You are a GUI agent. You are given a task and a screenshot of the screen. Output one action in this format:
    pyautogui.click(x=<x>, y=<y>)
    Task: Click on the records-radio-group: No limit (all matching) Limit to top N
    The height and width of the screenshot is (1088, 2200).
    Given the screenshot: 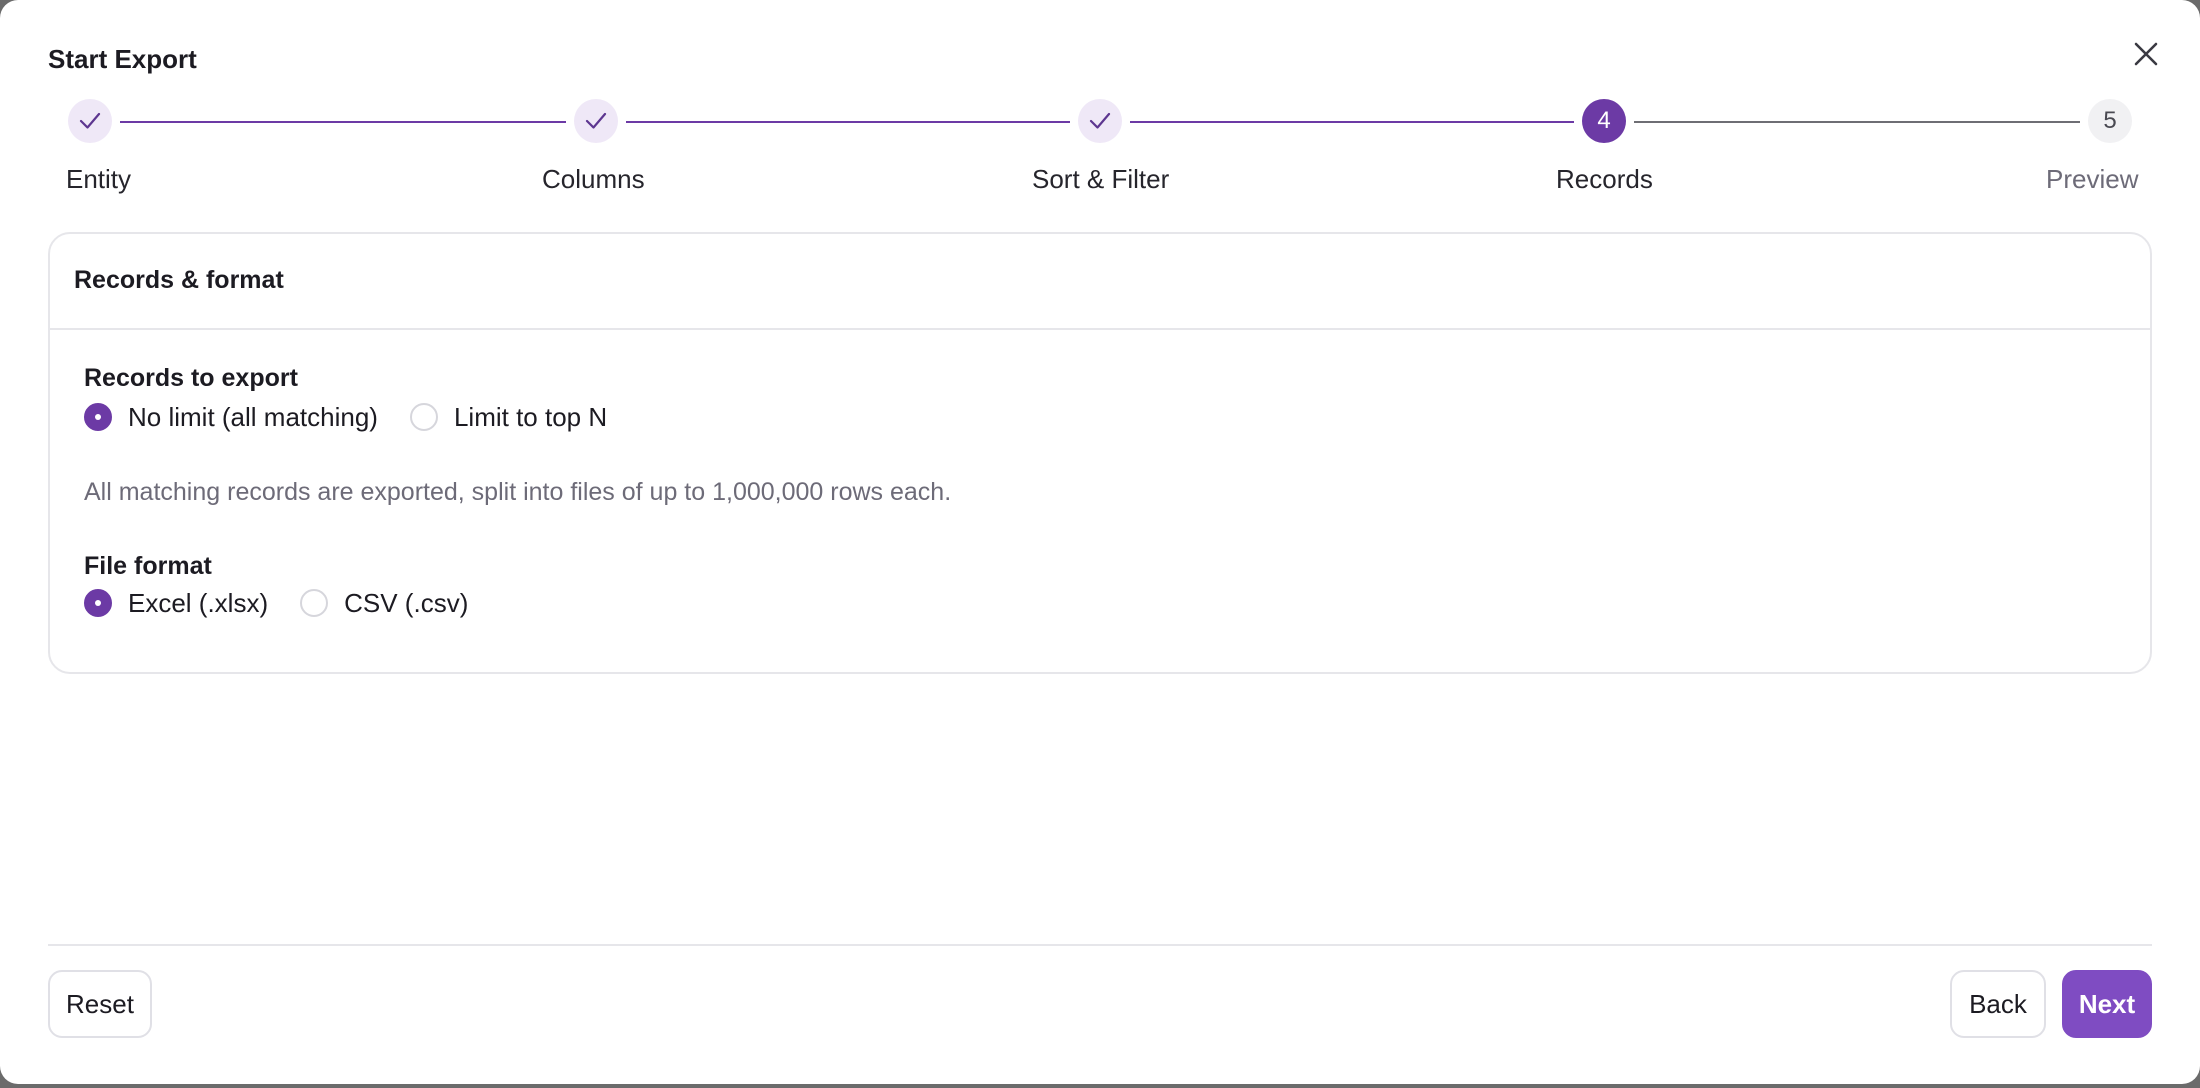 What is the action you would take?
    pyautogui.click(x=361, y=417)
    